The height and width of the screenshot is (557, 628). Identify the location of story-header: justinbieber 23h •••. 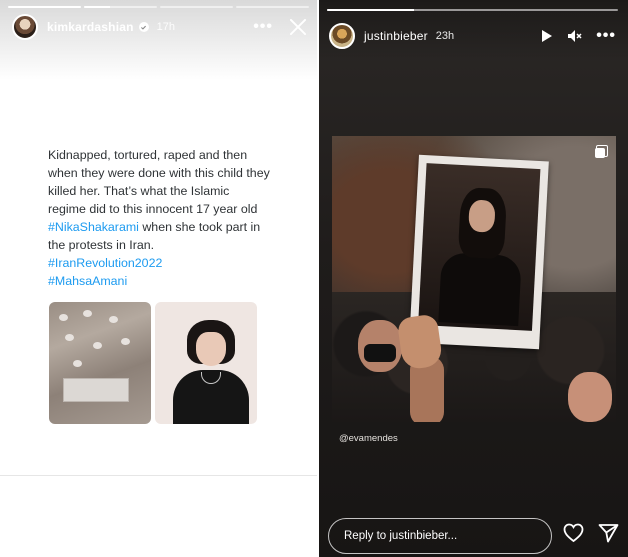
(472, 36).